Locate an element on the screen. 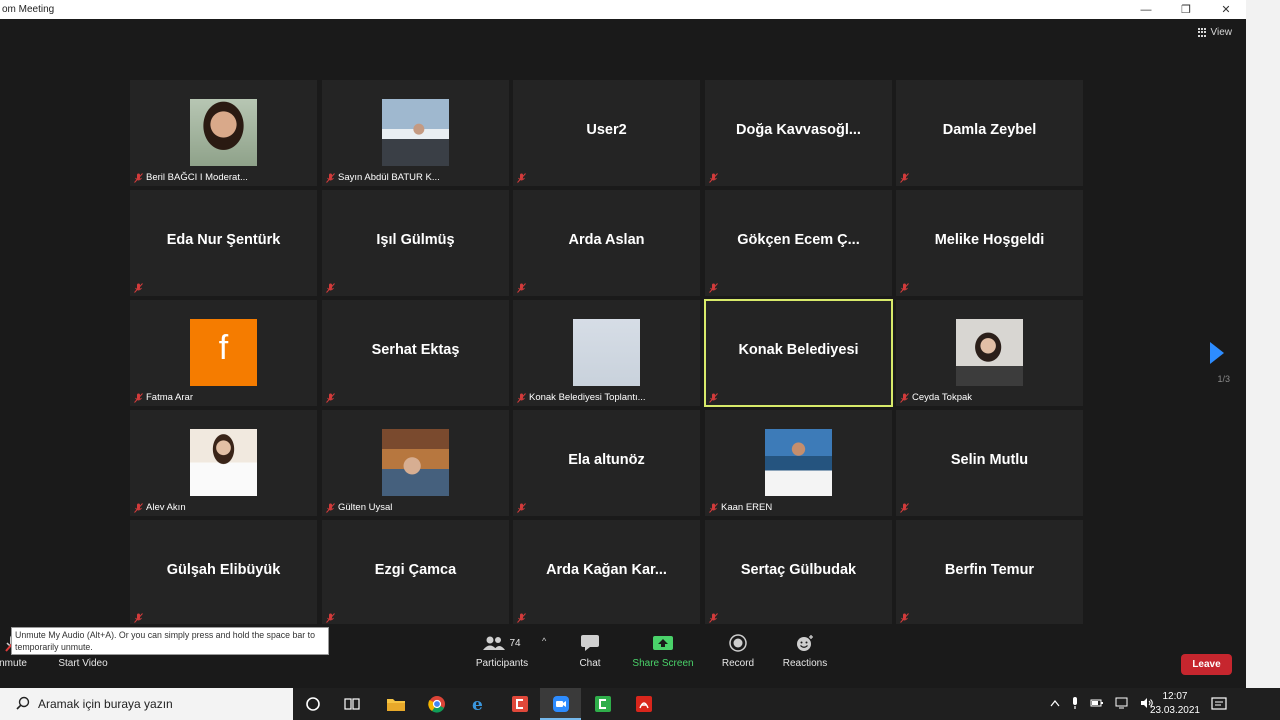  facebook-logo-icon: f is located at coordinates (223, 352).